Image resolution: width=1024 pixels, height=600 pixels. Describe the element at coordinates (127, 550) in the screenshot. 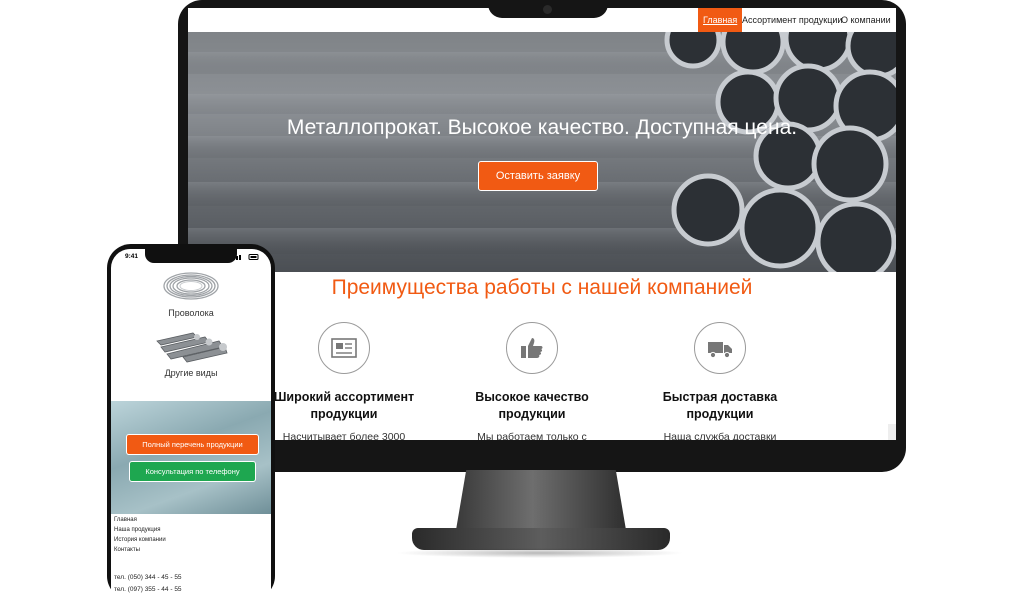

I see `mobile-menu-item-contacts: Контакты` at that location.